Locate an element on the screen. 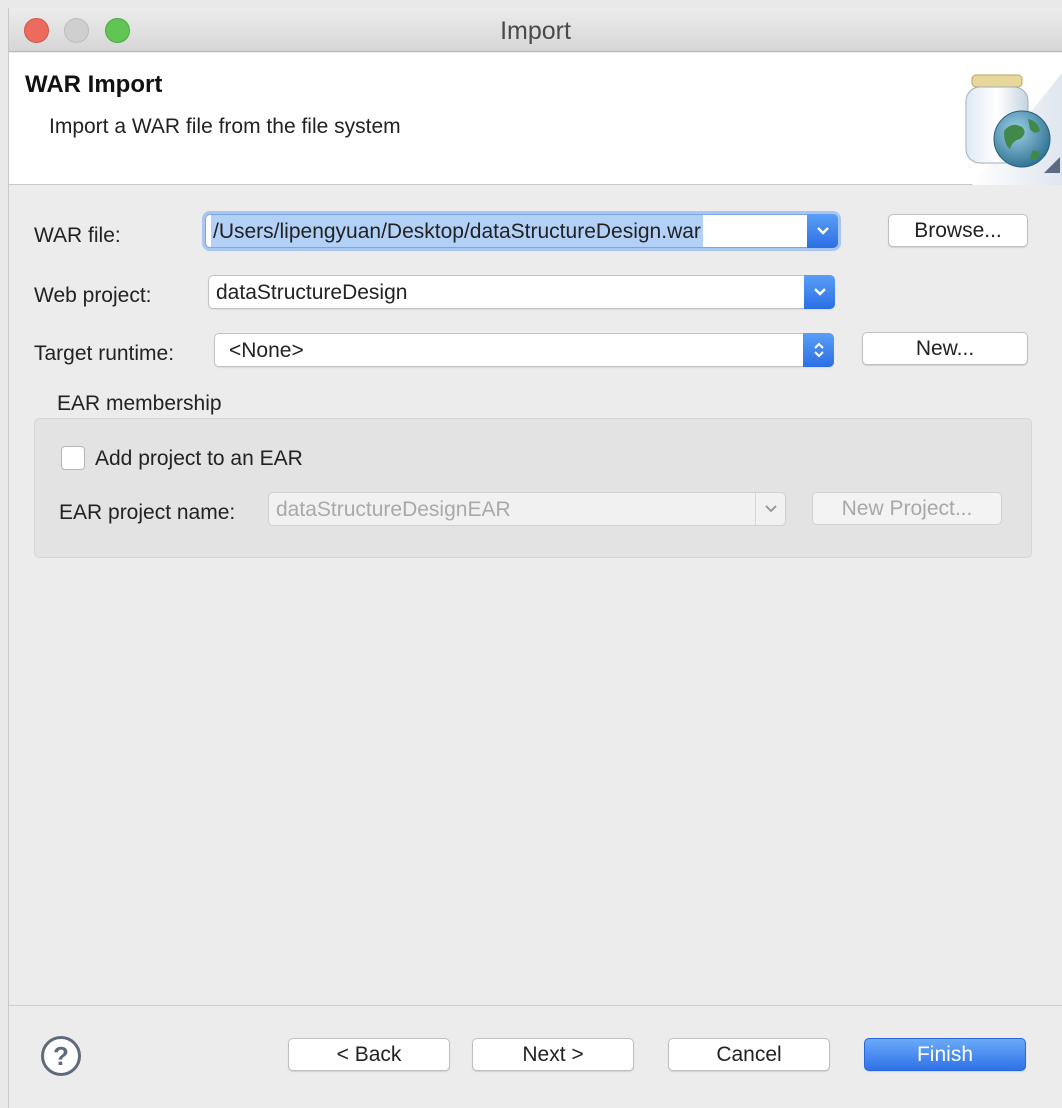  ear-membership-group is located at coordinates (533, 488).